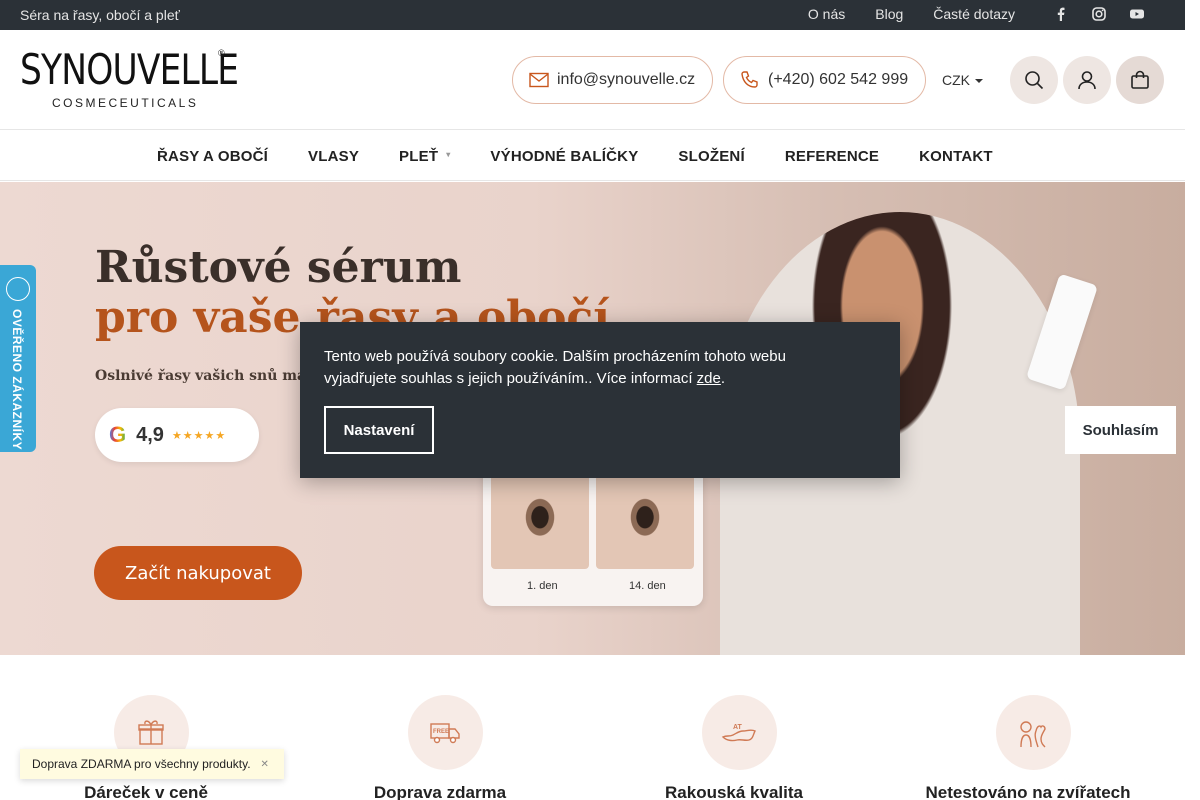 Image resolution: width=1200 pixels, height=800 pixels. Describe the element at coordinates (1137, 14) in the screenshot. I see `youtube-icon` at that location.